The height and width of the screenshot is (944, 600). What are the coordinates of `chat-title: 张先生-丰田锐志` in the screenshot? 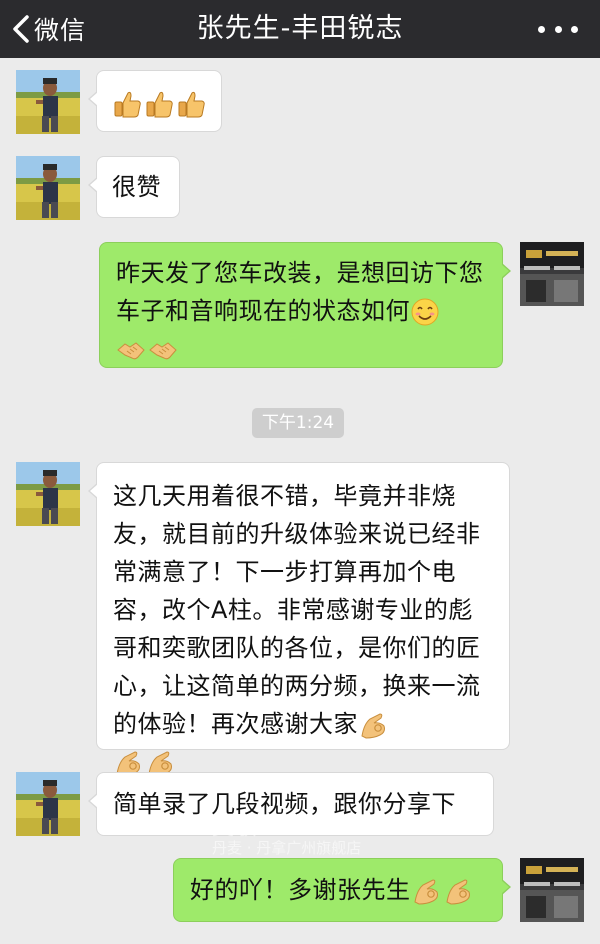 It's located at (300, 28).